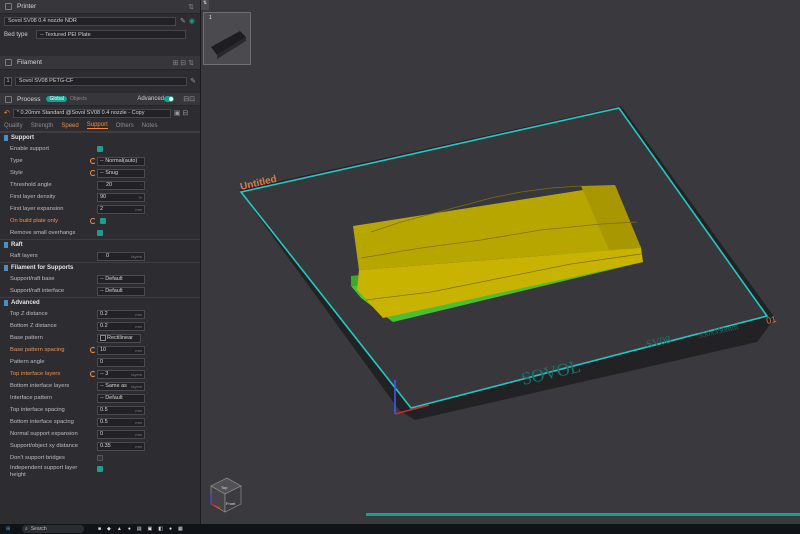 This screenshot has width=800, height=534. I want to click on windows-taskbar: ⊞ ⌕ Search ■◆▲●▤▣◧●▦, so click(400, 529).